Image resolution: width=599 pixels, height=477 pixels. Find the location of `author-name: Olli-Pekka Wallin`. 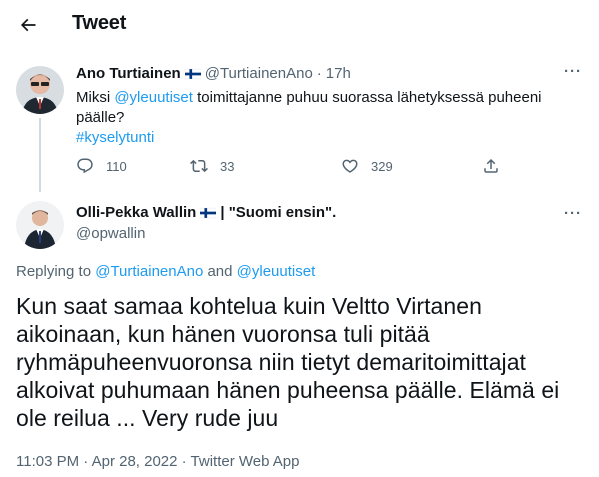

author-name: Olli-Pekka Wallin is located at coordinates (136, 212).